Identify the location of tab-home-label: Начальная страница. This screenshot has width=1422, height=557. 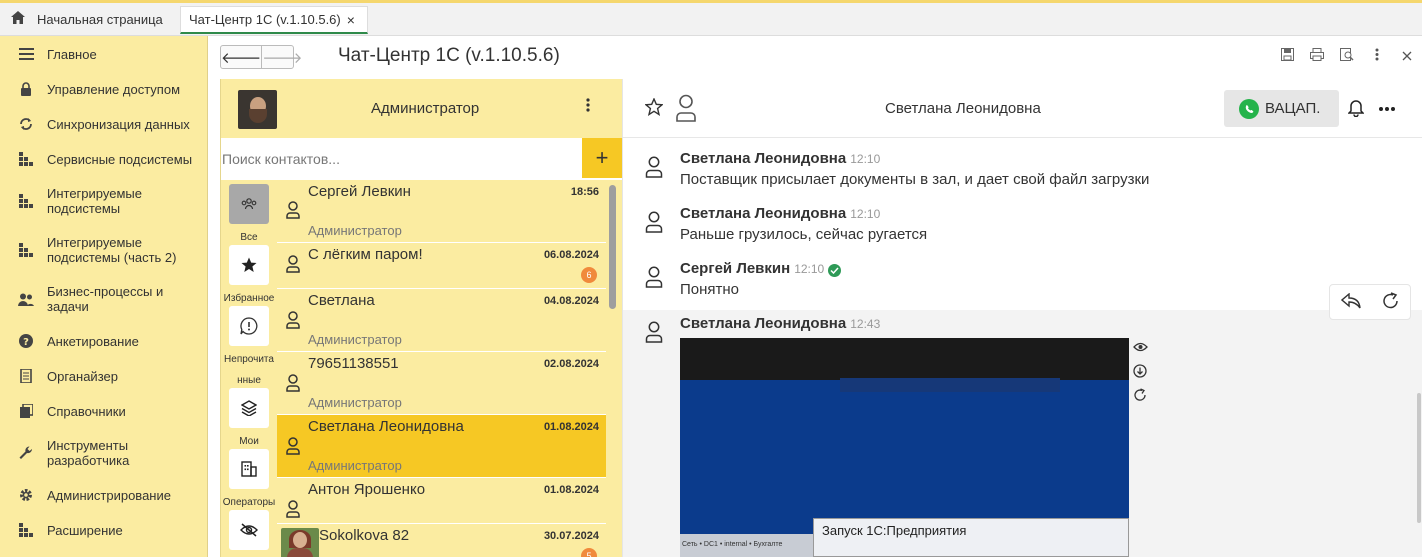
(100, 19).